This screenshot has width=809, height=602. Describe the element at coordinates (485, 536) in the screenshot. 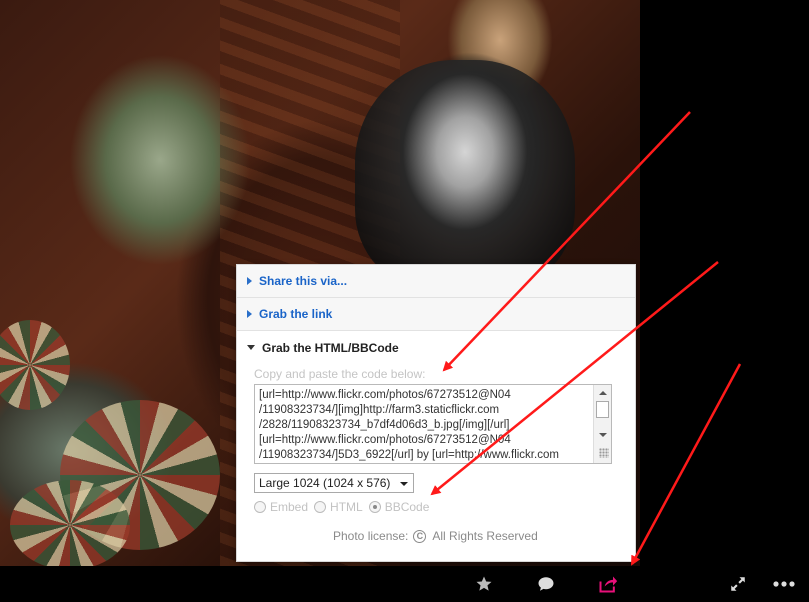

I see `license-value: All Rights Reserved` at that location.